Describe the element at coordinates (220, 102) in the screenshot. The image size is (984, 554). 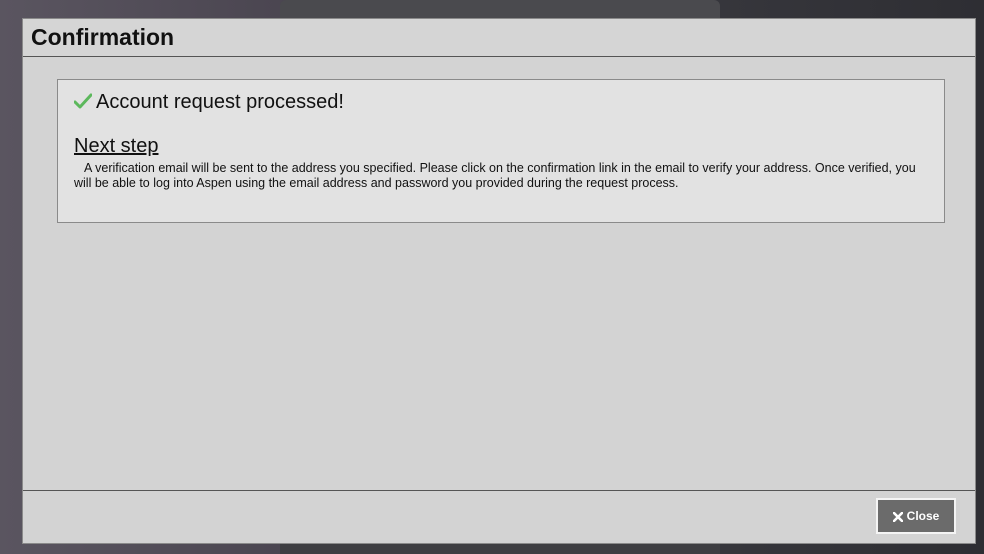
I see `success-message-text: Account request processed!` at that location.